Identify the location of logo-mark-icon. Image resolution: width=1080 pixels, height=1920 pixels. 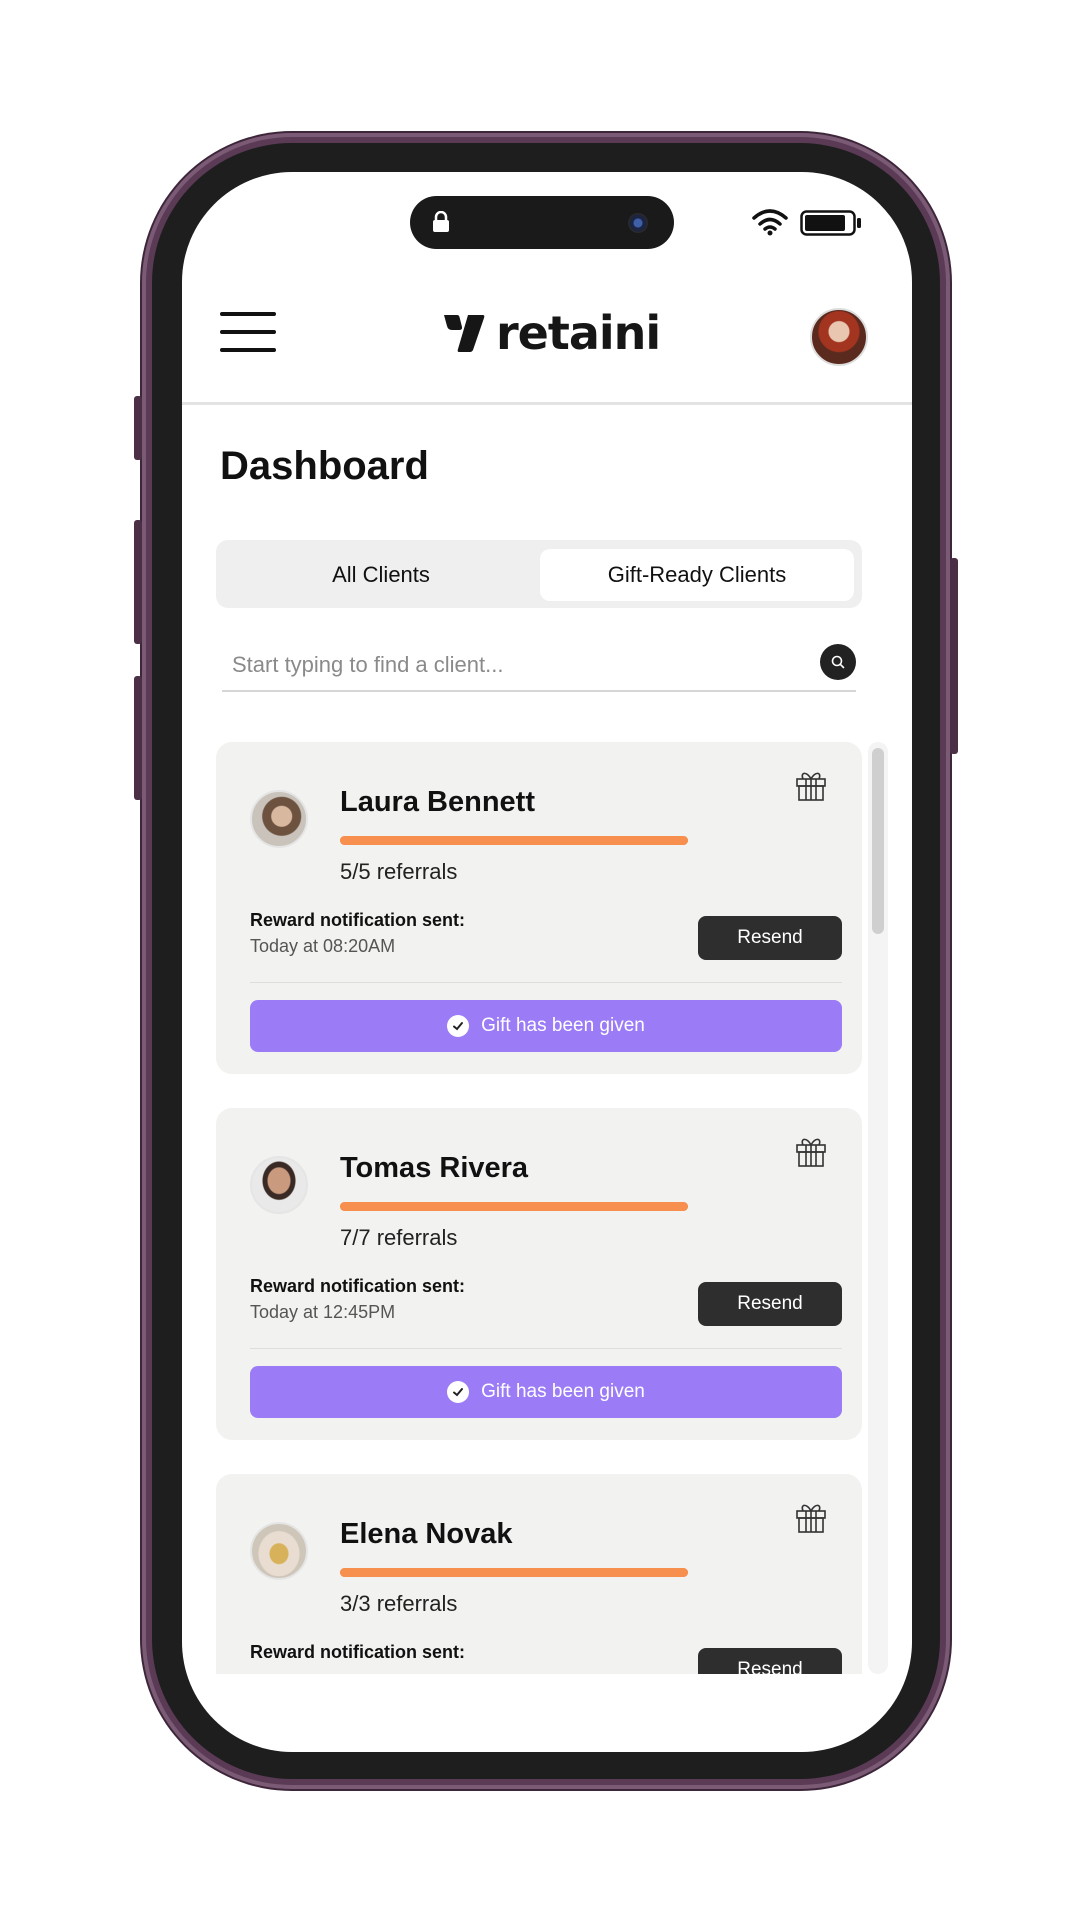
(464, 333).